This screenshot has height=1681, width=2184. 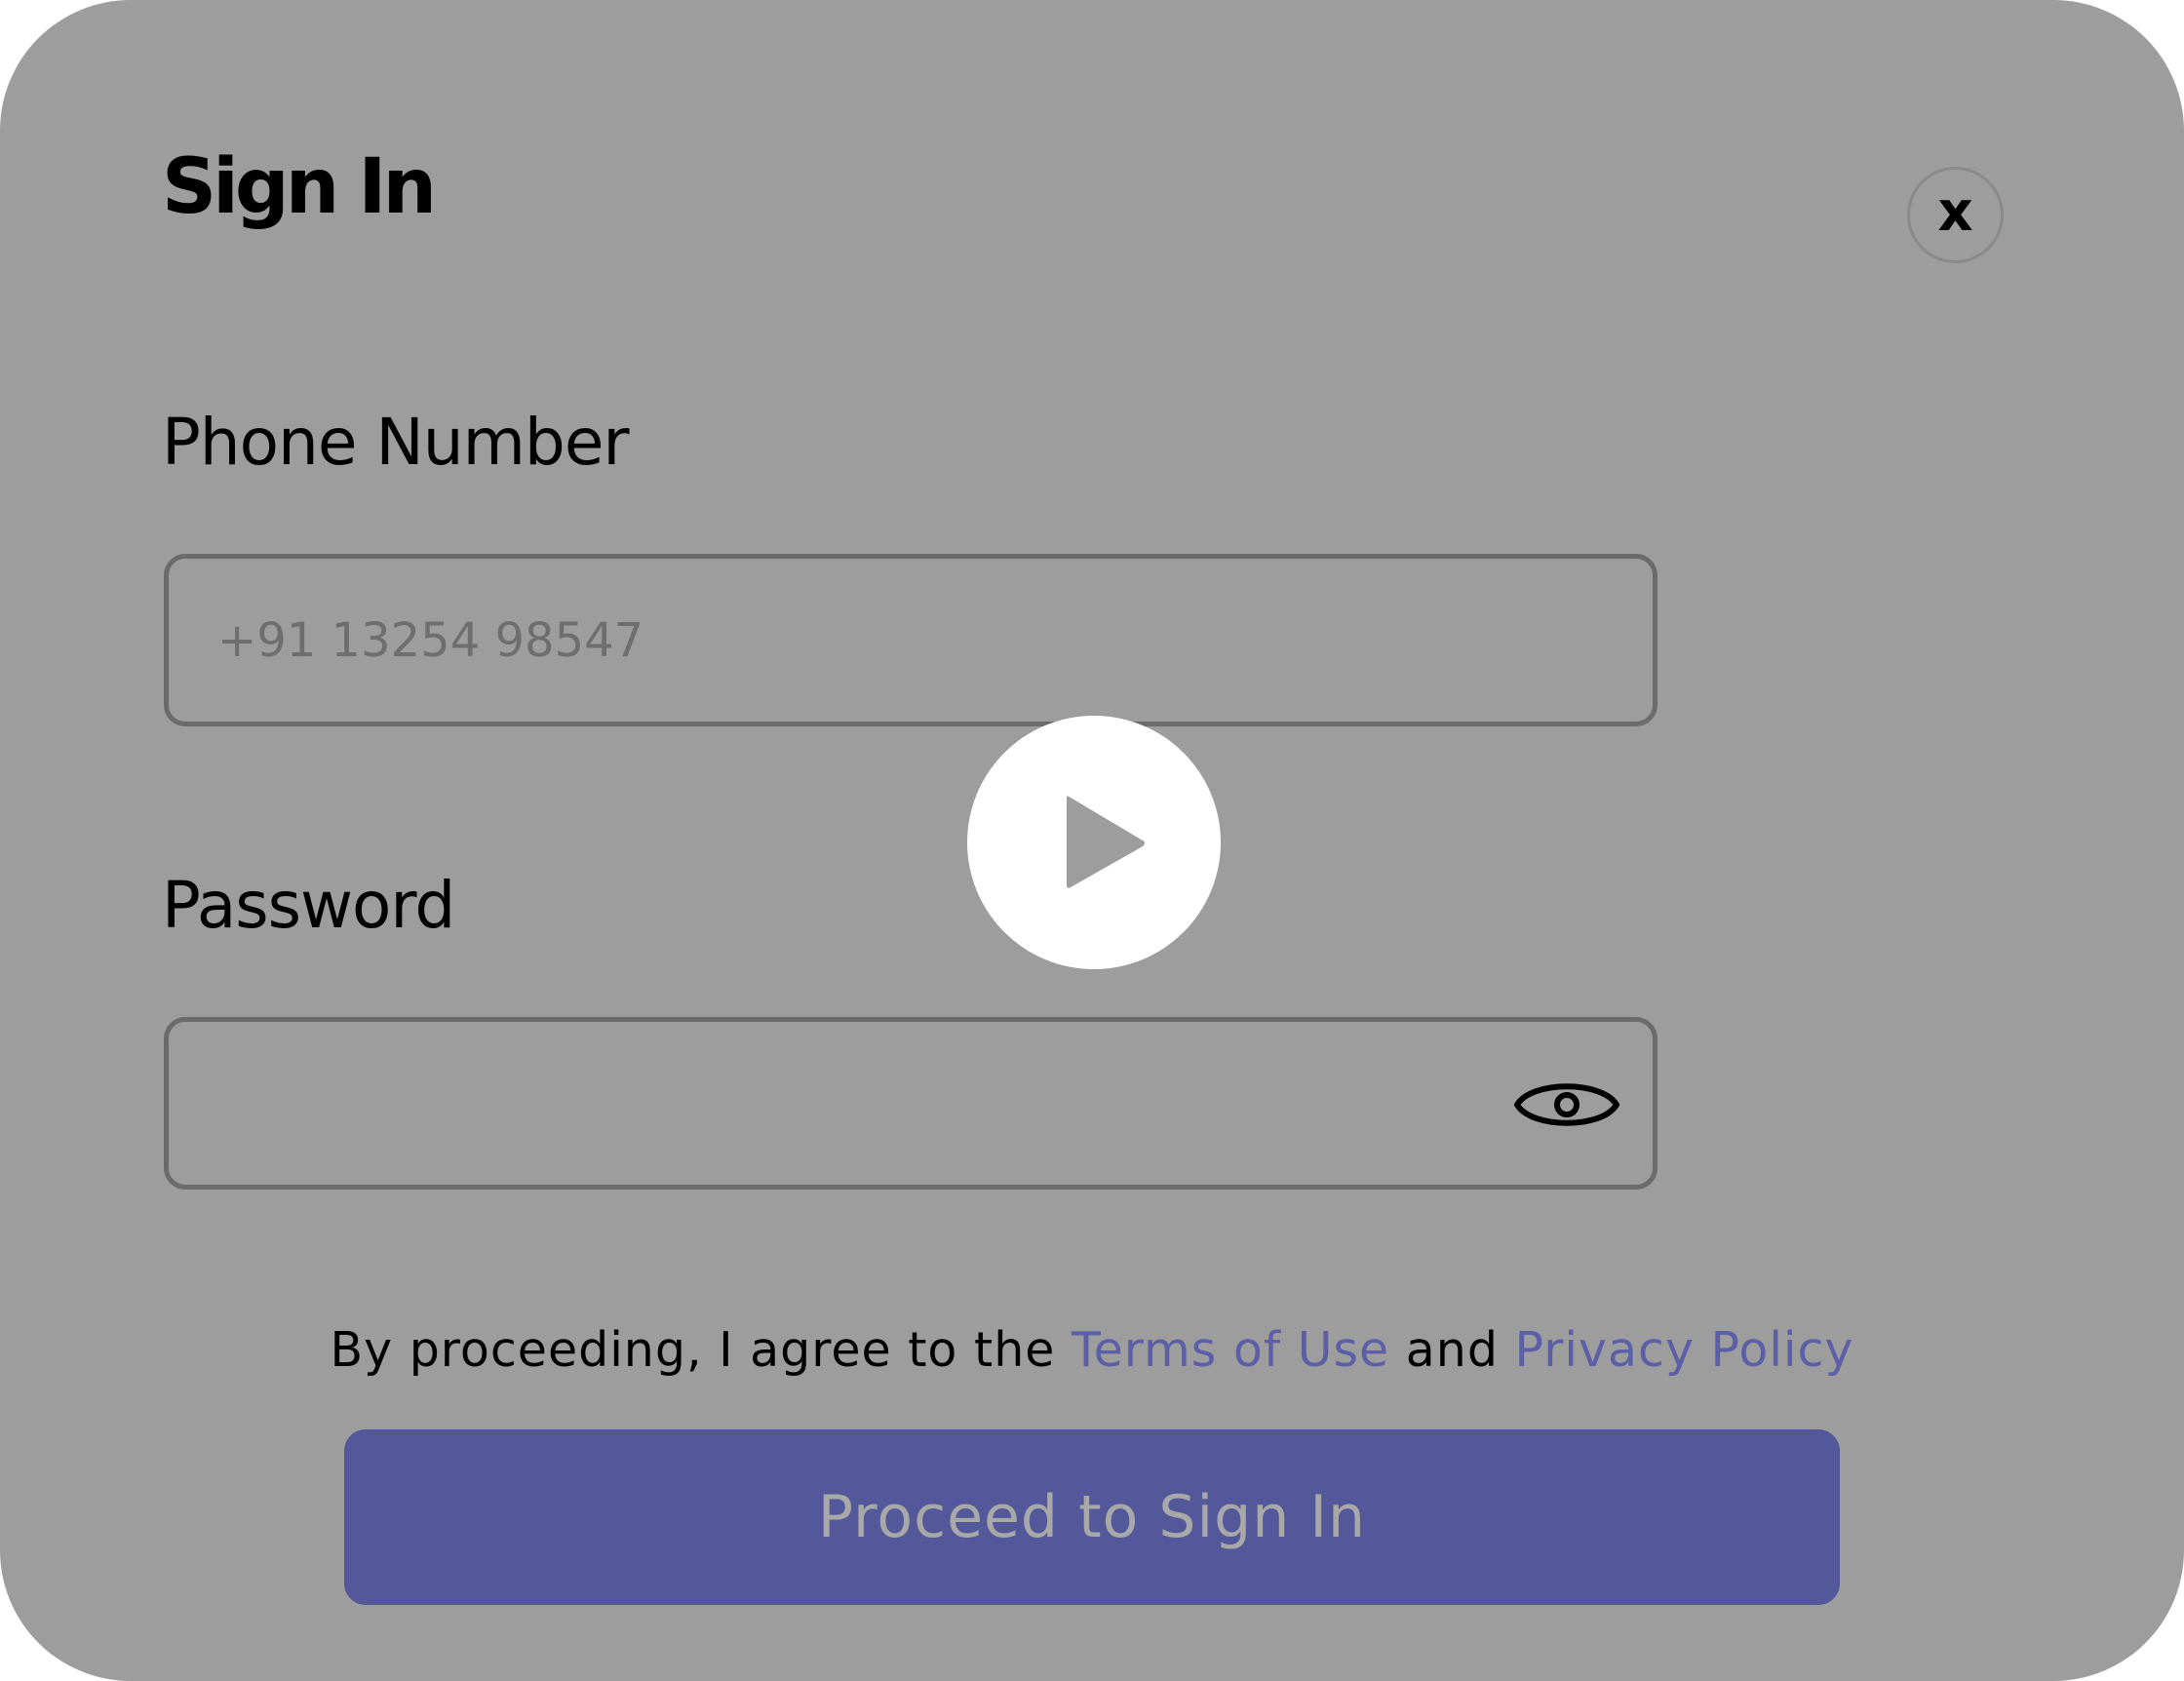 I want to click on privacy-policy-link: Privacy Policy, so click(x=1684, y=1350).